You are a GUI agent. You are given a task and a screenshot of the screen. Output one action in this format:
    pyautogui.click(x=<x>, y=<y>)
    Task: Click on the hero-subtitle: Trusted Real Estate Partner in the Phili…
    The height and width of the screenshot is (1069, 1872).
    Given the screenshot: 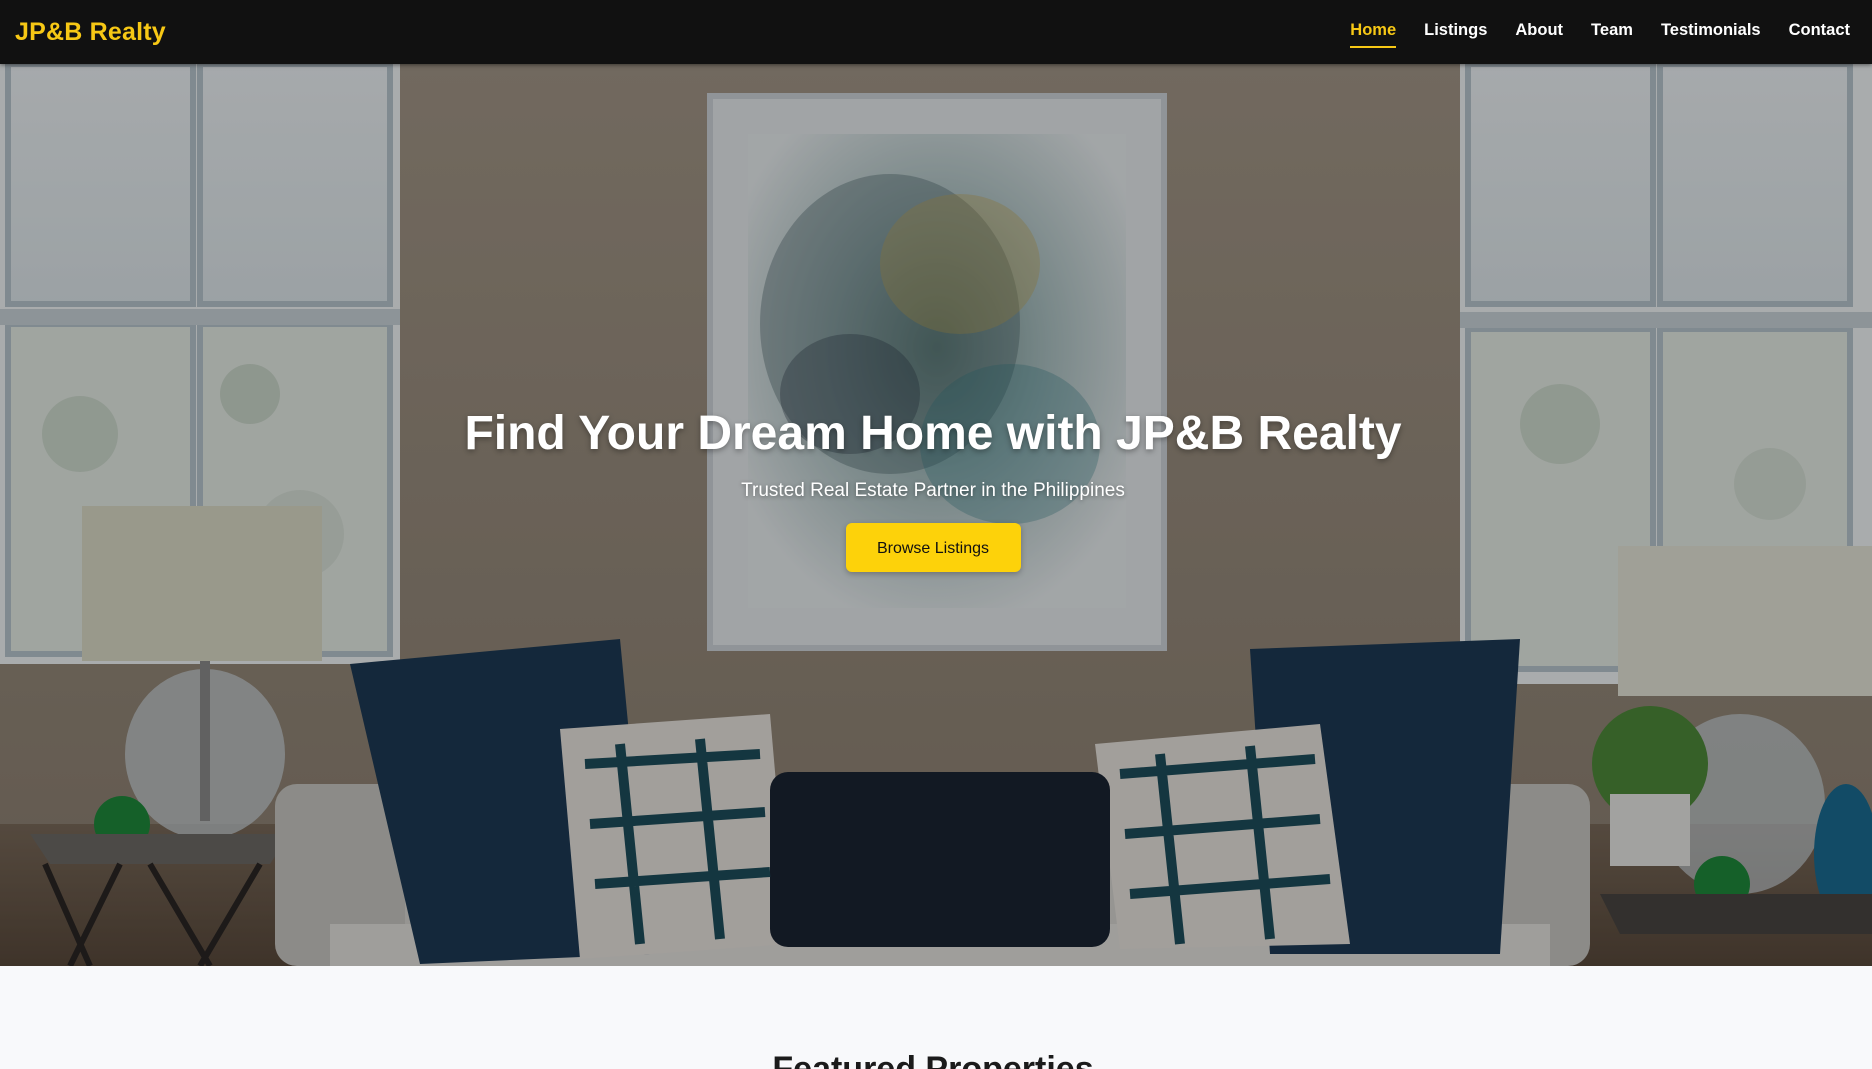 What is the action you would take?
    pyautogui.click(x=933, y=491)
    